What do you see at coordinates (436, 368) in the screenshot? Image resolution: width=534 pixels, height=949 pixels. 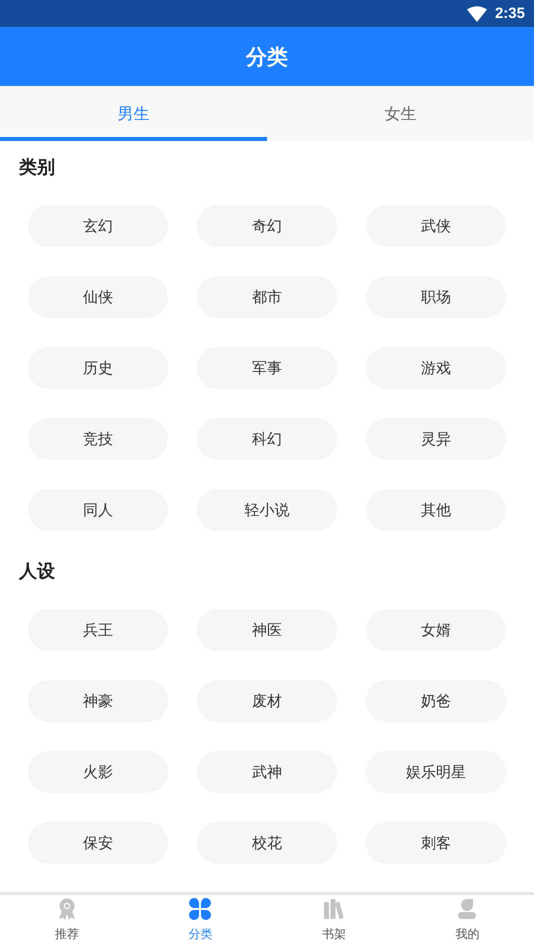 I see `category-chip: 游戏` at bounding box center [436, 368].